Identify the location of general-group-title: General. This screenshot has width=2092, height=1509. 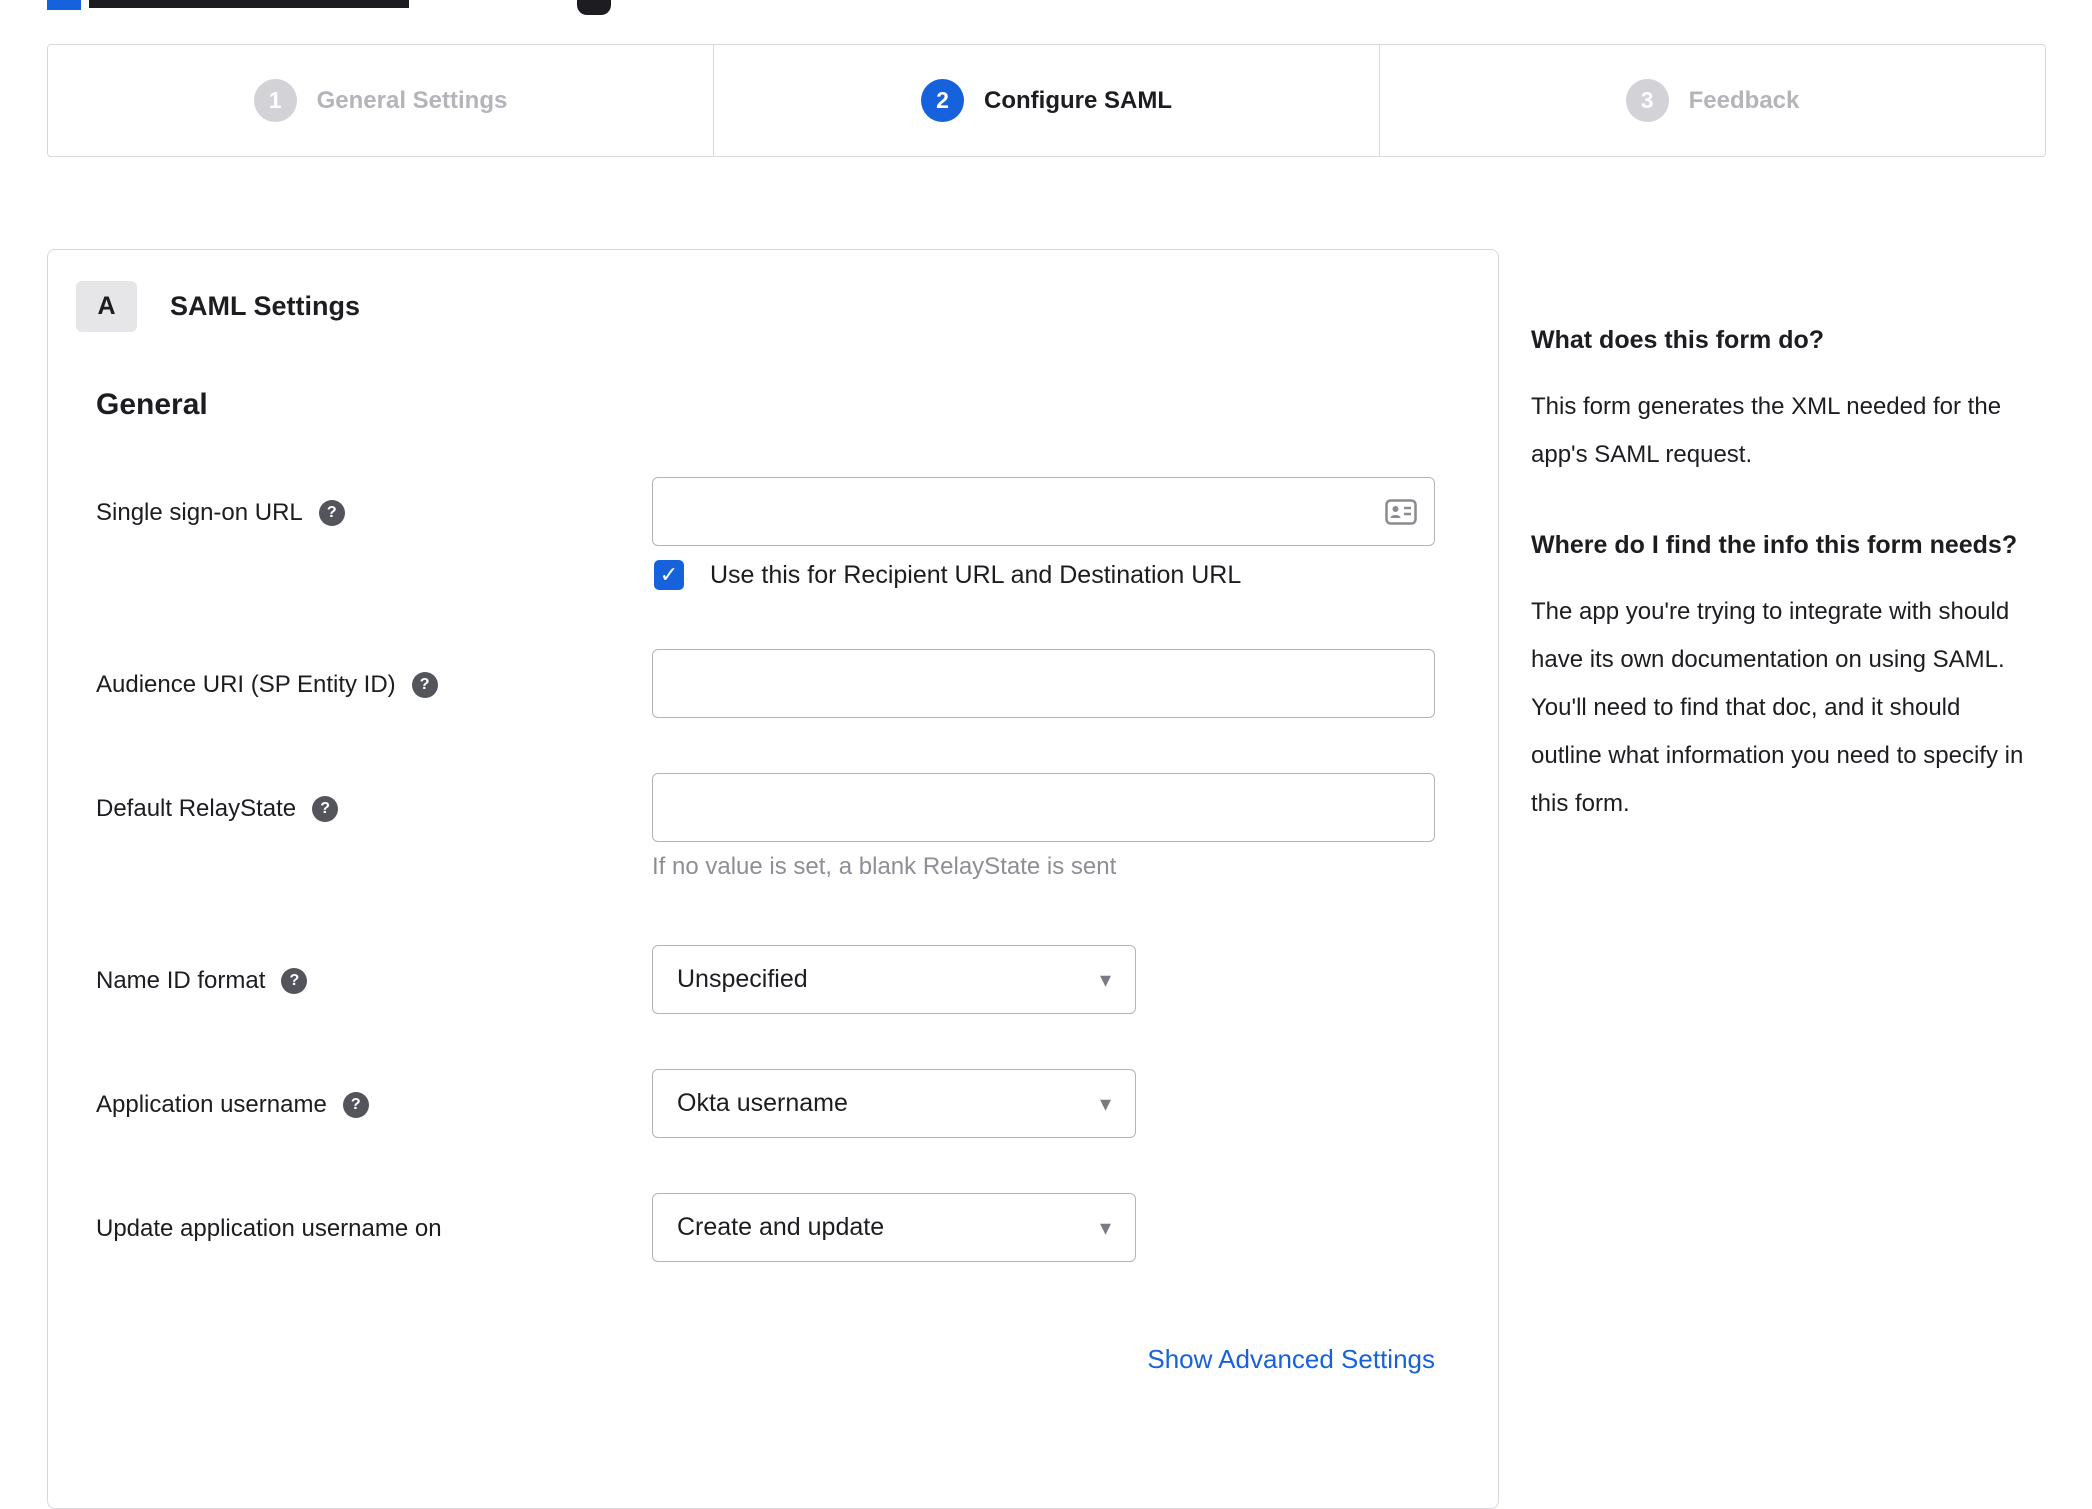
(152, 404).